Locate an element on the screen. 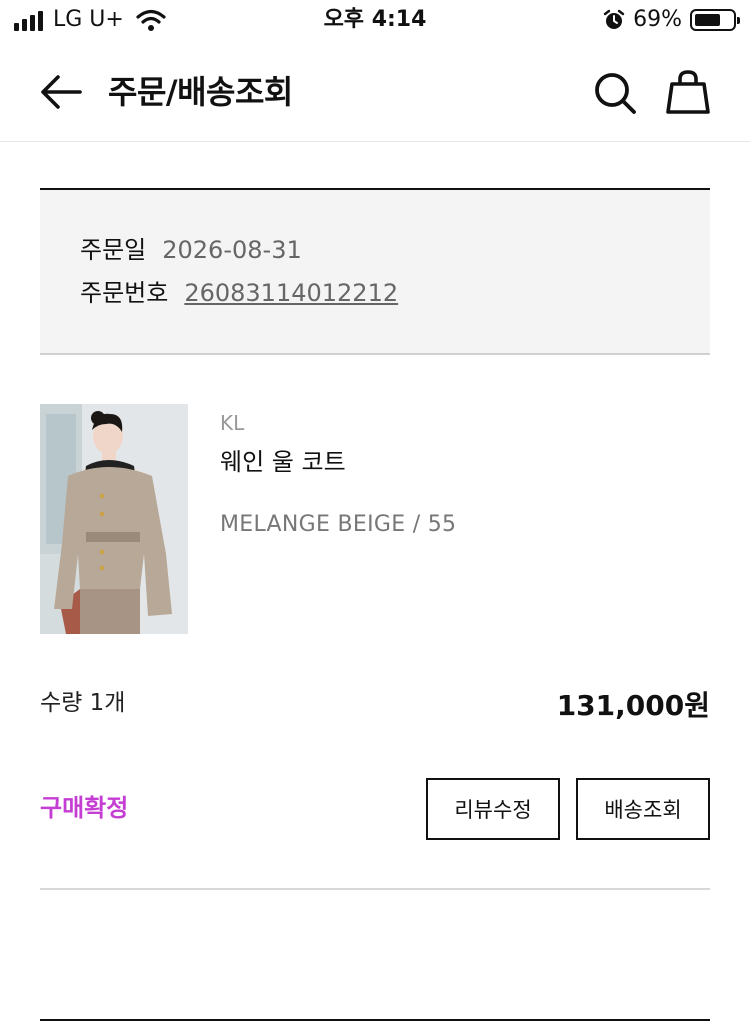  order-date-label: 주문일 is located at coordinates (113, 250).